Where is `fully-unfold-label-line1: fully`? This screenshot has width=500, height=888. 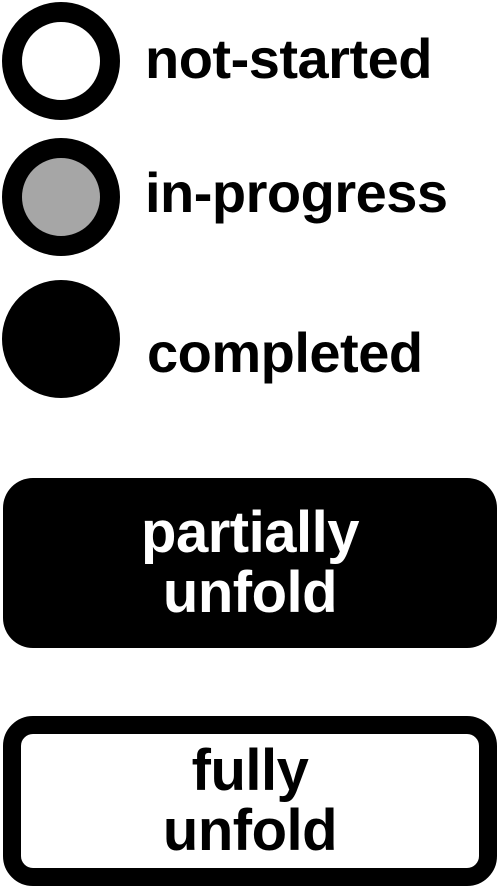
fully-unfold-label-line1: fully is located at coordinates (250, 770).